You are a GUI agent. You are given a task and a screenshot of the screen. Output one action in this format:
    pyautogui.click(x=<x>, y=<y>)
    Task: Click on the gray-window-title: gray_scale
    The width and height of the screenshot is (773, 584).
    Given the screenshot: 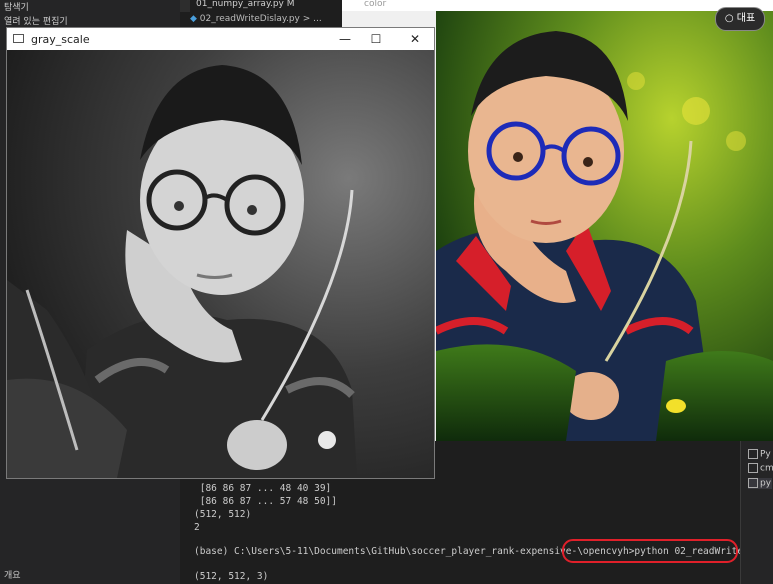 What is the action you would take?
    pyautogui.click(x=60, y=39)
    